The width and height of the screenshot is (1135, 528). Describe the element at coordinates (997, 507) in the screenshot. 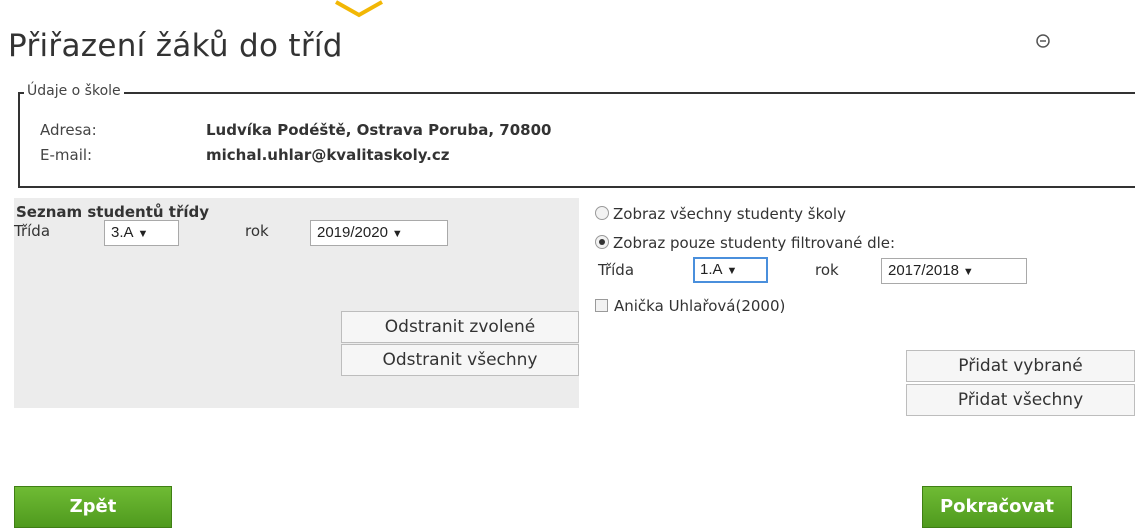

I see `continue-button: Pokračovat` at that location.